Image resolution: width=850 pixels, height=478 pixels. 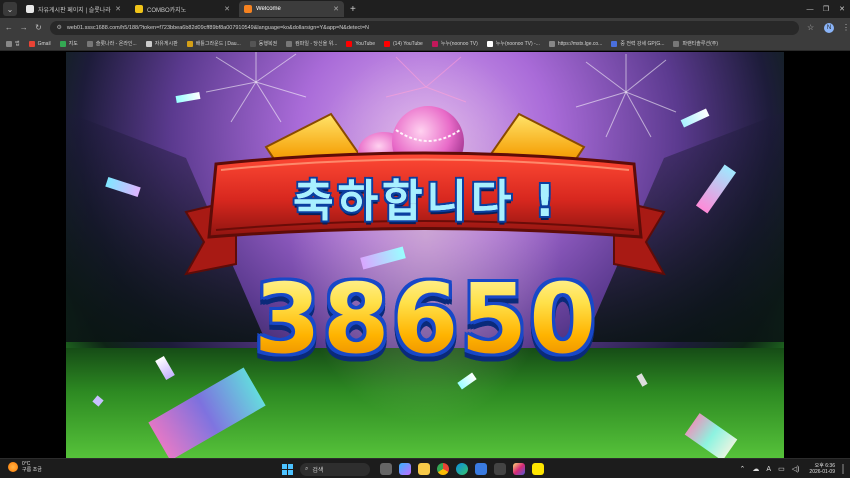 What do you see at coordinates (9, 27) in the screenshot?
I see `back-icon: ←` at bounding box center [9, 27].